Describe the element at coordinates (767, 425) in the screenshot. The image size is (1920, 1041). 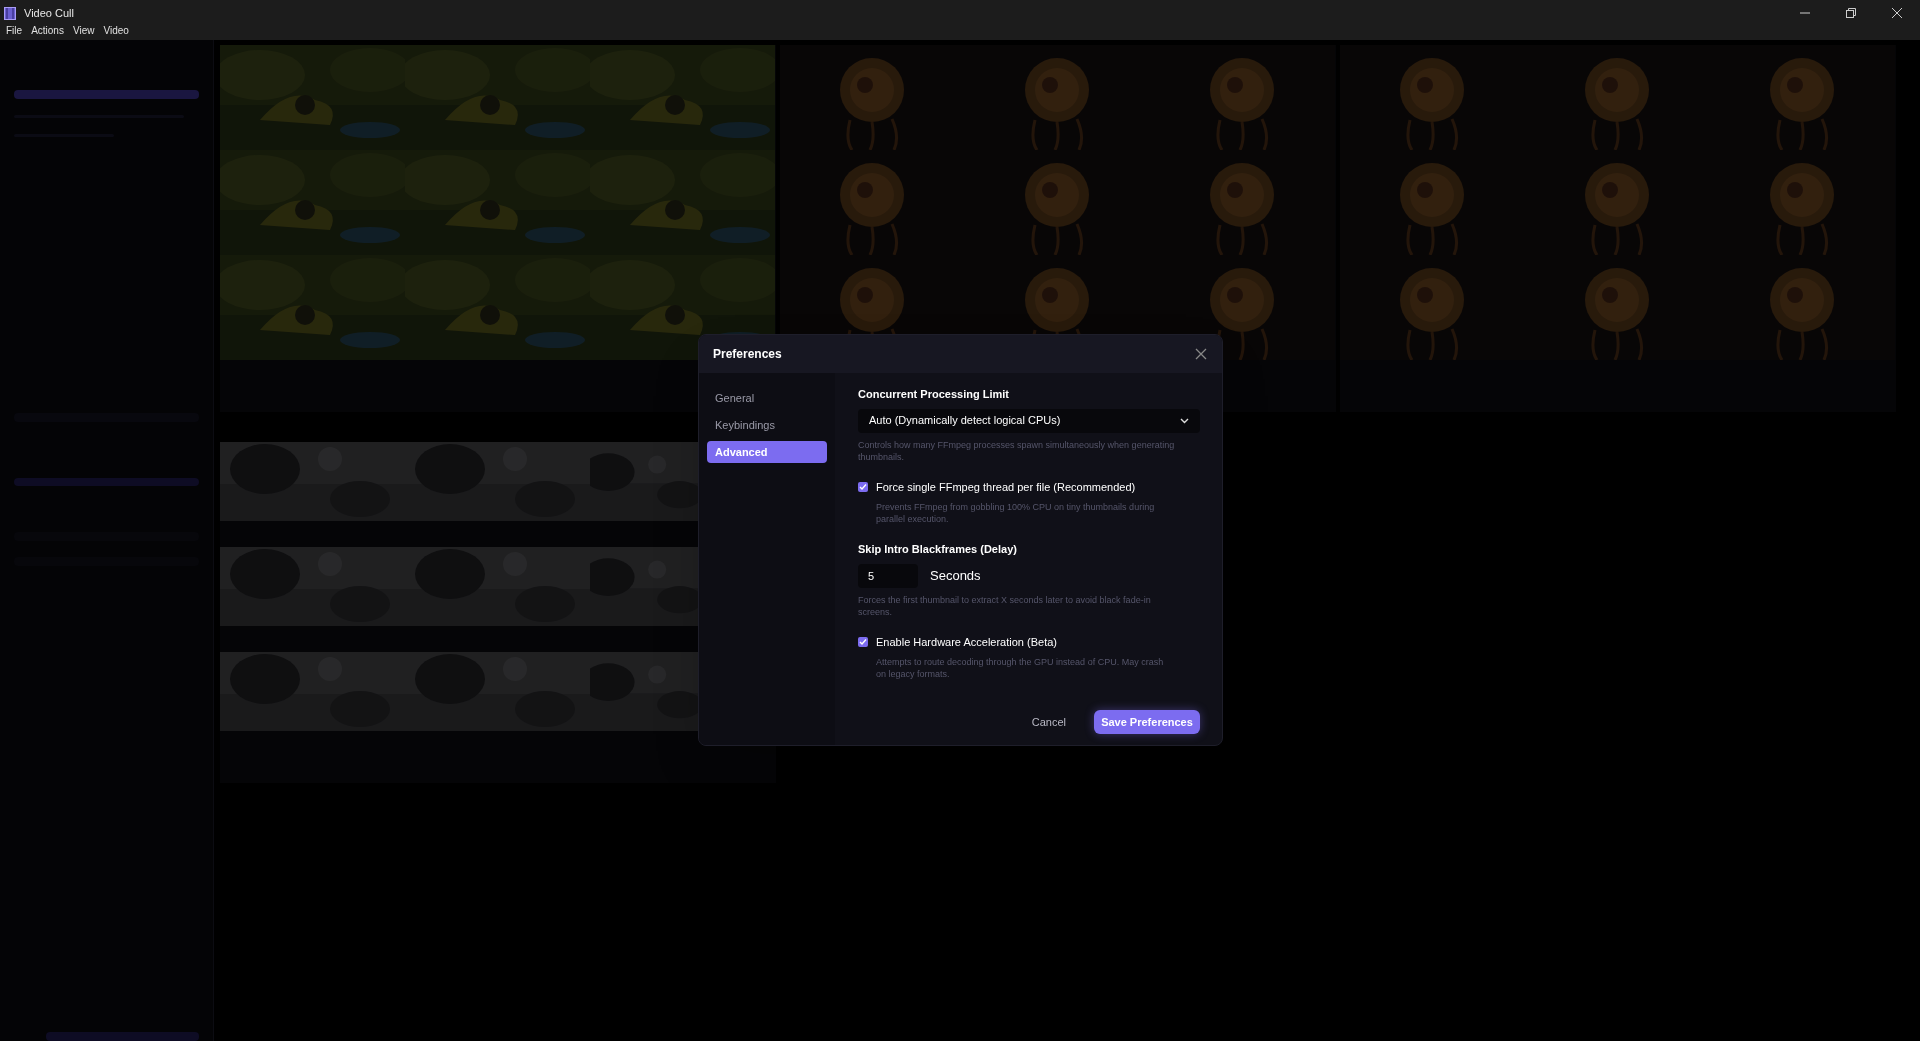
I see `settings-tab: Keybindings` at that location.